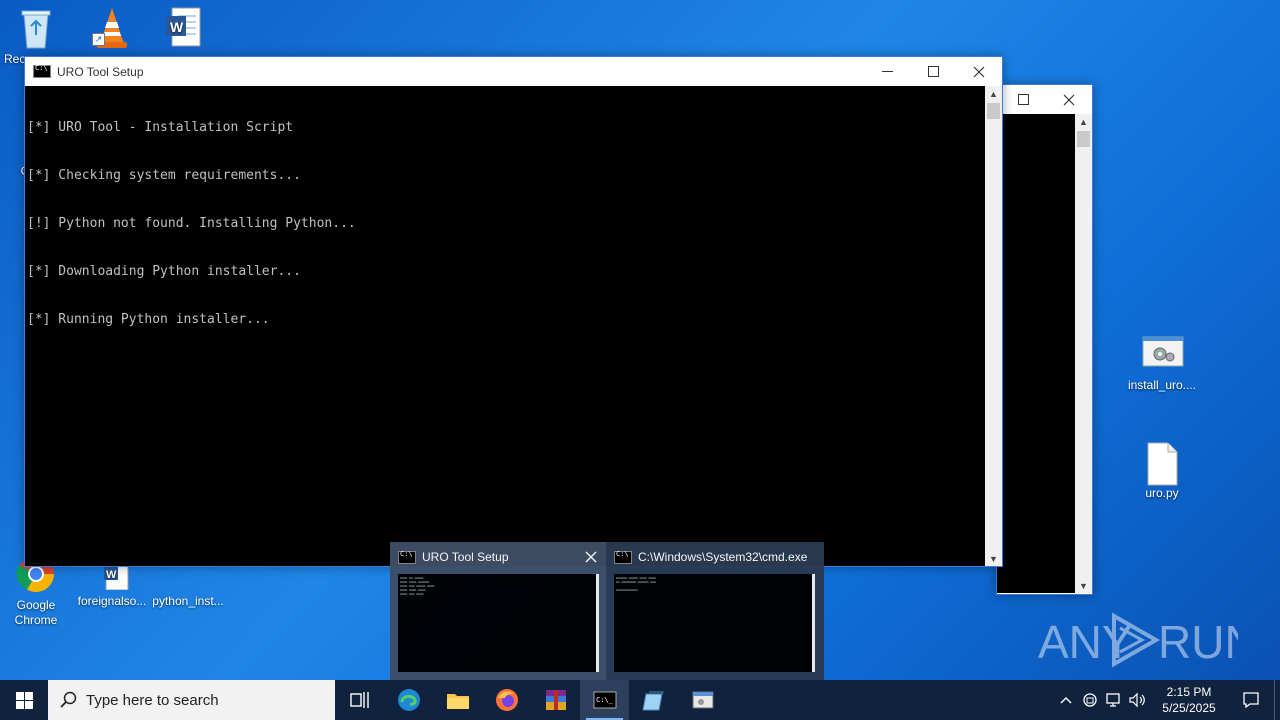 This screenshot has height=720, width=1280. Describe the element at coordinates (591, 557) in the screenshot. I see `close-icon` at that location.